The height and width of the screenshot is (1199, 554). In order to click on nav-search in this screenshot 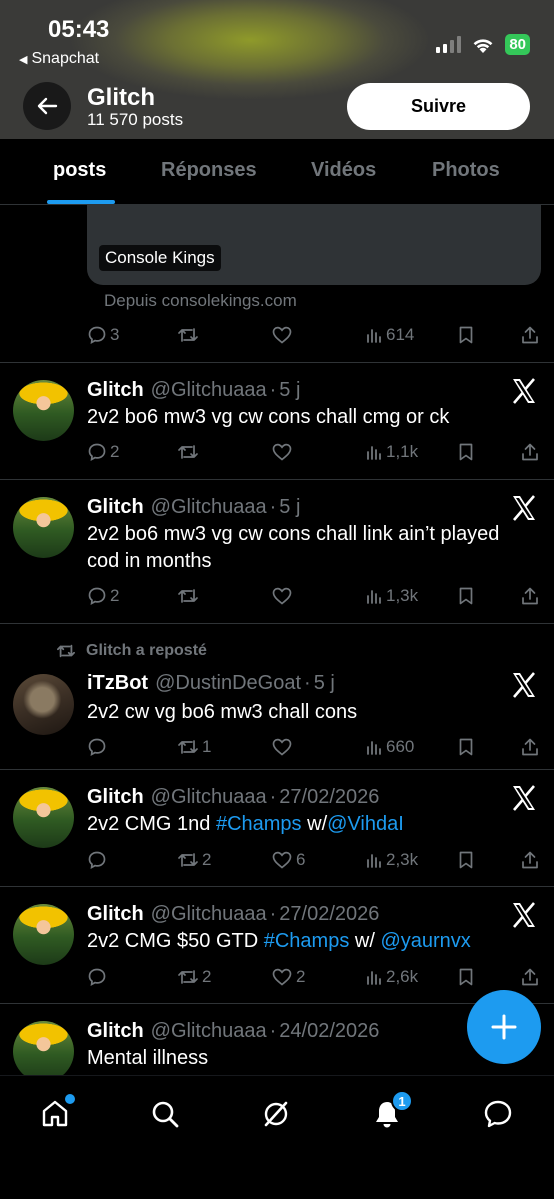, I will do `click(165, 1114)`.